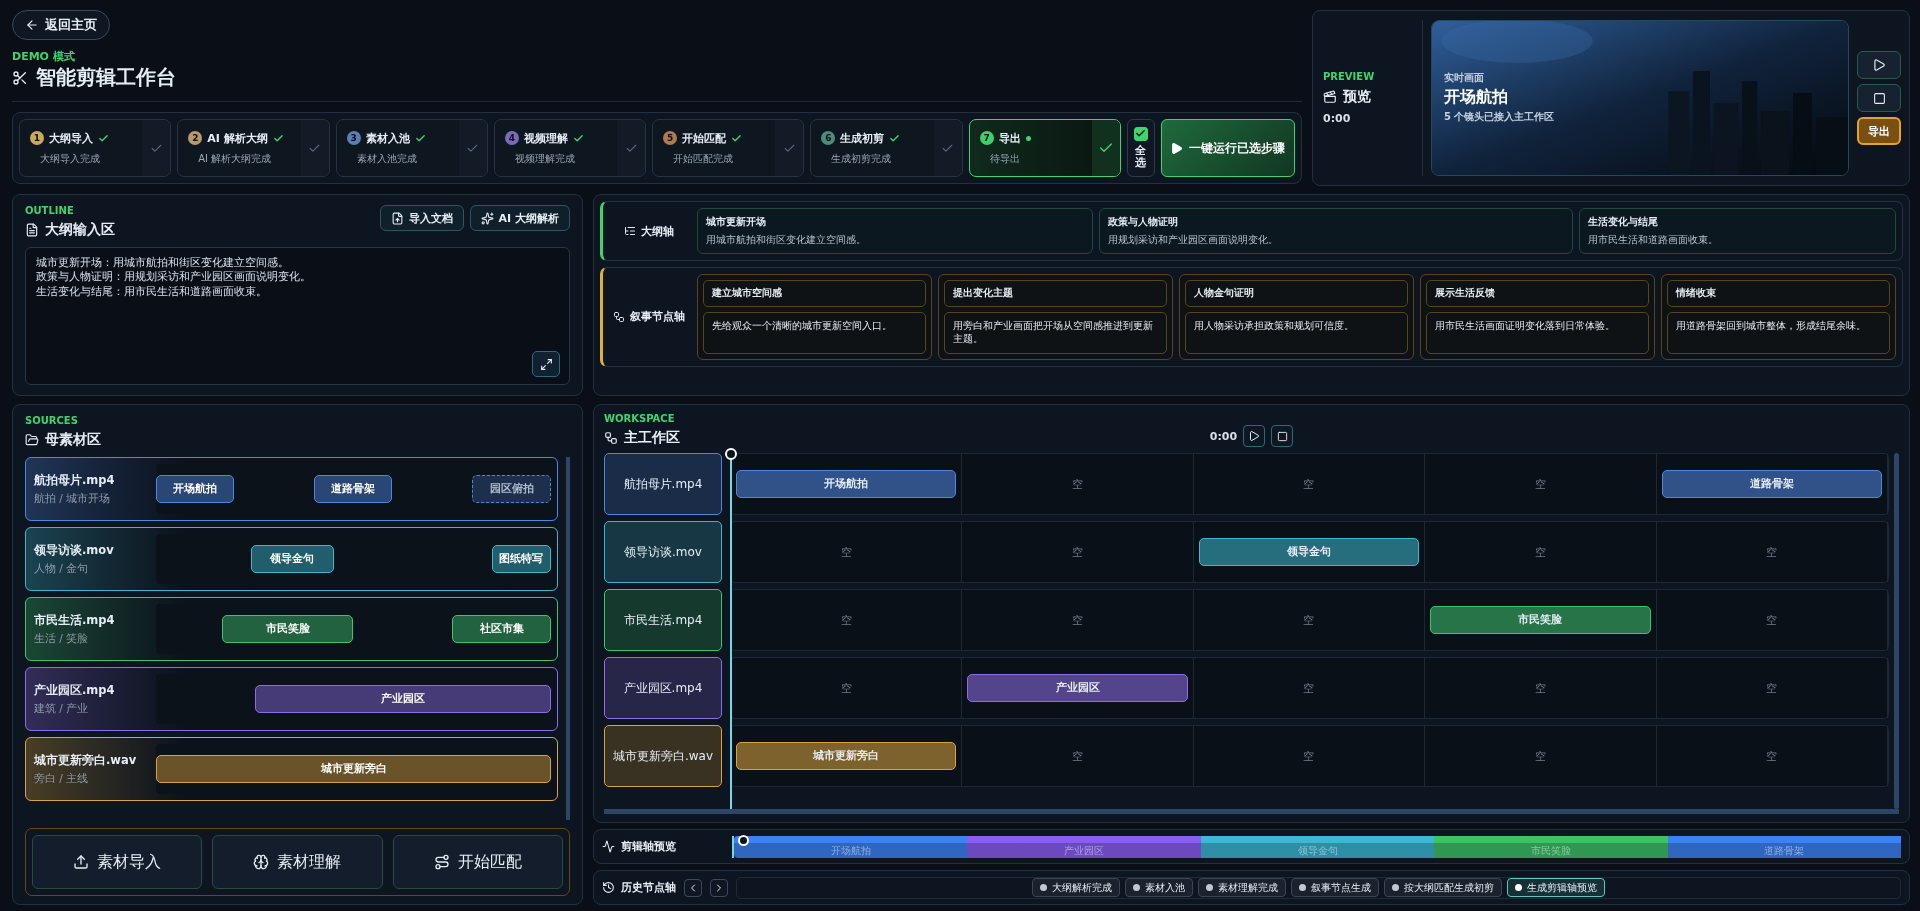  I want to click on workflow-icon, so click(619, 316).